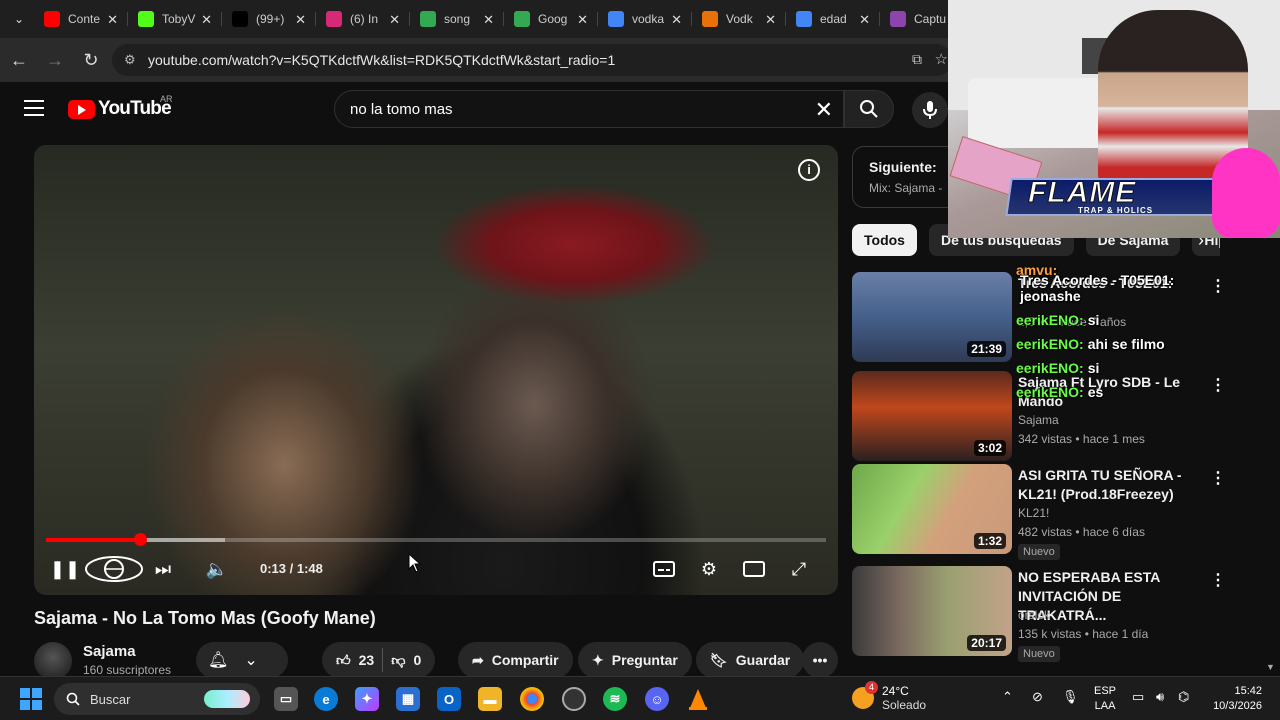 This screenshot has width=1280, height=720. What do you see at coordinates (820, 660) in the screenshot?
I see `more-actions-button: •••` at bounding box center [820, 660].